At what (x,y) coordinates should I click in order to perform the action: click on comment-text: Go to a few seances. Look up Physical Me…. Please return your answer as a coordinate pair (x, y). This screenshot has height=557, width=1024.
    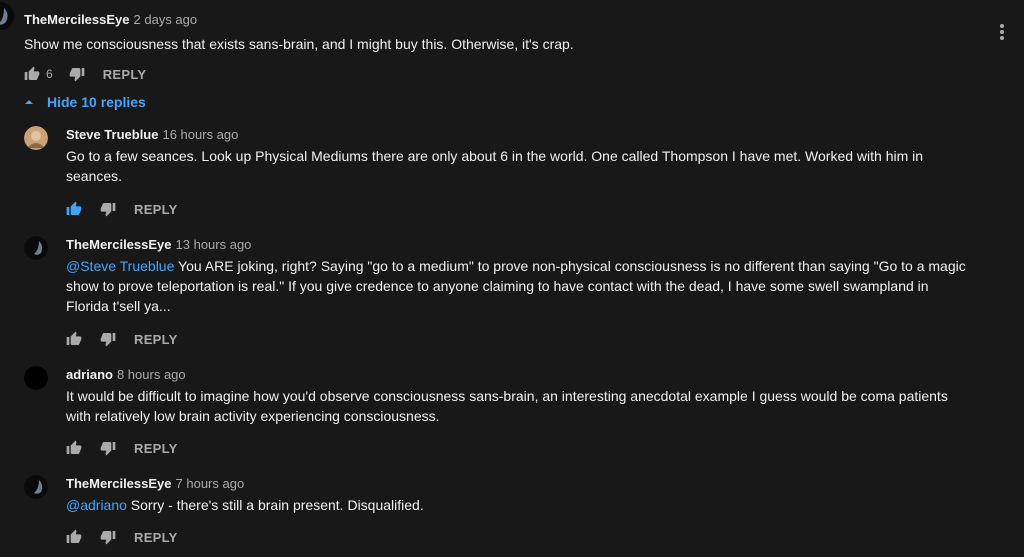
    Looking at the image, I should click on (495, 166).